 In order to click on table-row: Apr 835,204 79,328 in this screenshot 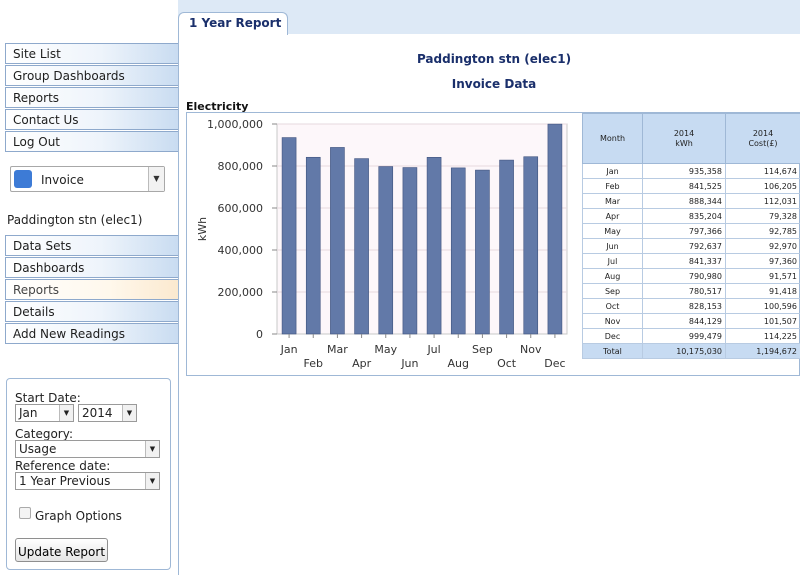, I will do `click(691, 216)`.